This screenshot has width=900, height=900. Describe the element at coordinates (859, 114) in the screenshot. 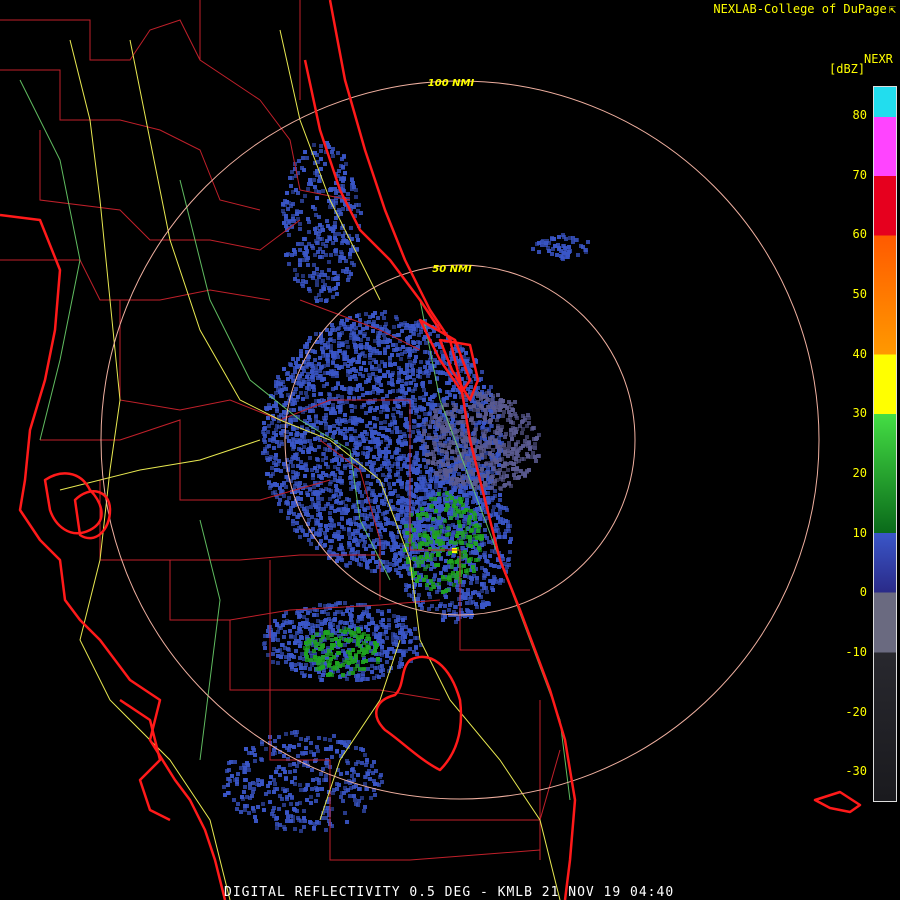

I see `legend-tick: 80` at that location.